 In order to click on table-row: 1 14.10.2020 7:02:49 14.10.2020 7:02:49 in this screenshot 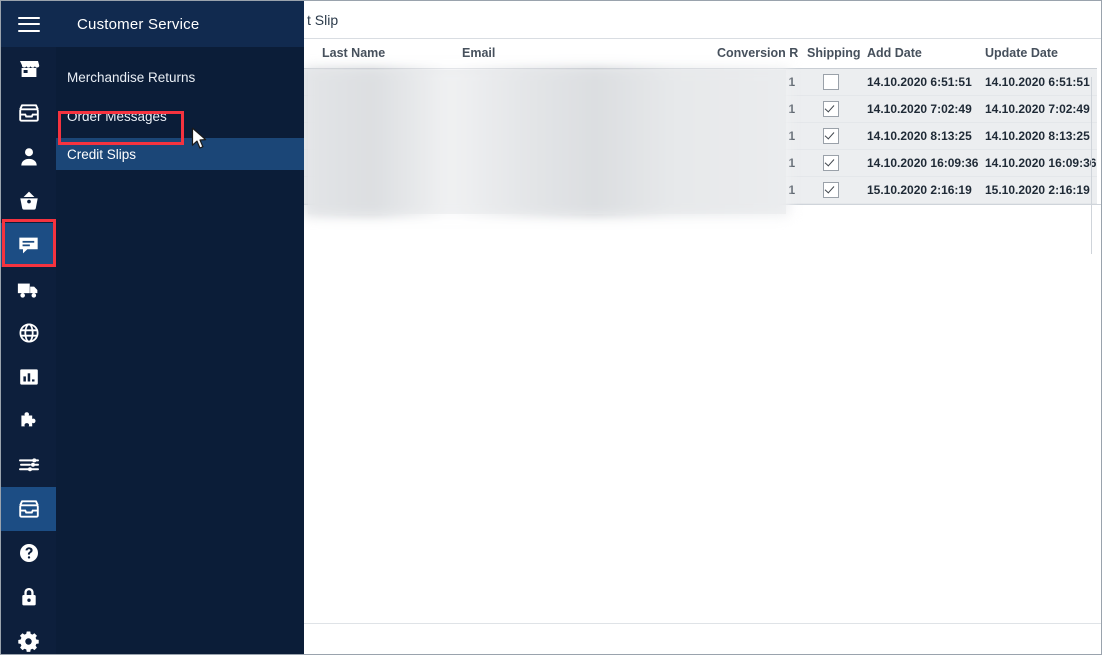, I will do `click(700, 109)`.